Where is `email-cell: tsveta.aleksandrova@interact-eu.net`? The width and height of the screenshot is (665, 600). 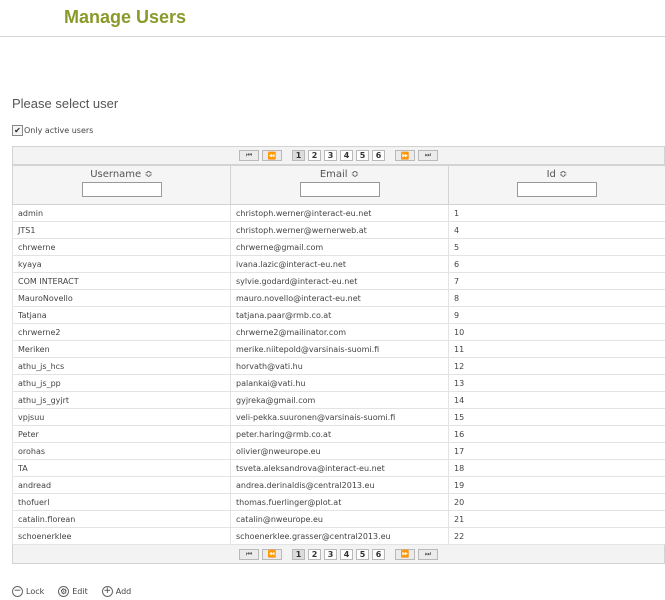
email-cell: tsveta.aleksandrova@interact-eu.net is located at coordinates (339, 468).